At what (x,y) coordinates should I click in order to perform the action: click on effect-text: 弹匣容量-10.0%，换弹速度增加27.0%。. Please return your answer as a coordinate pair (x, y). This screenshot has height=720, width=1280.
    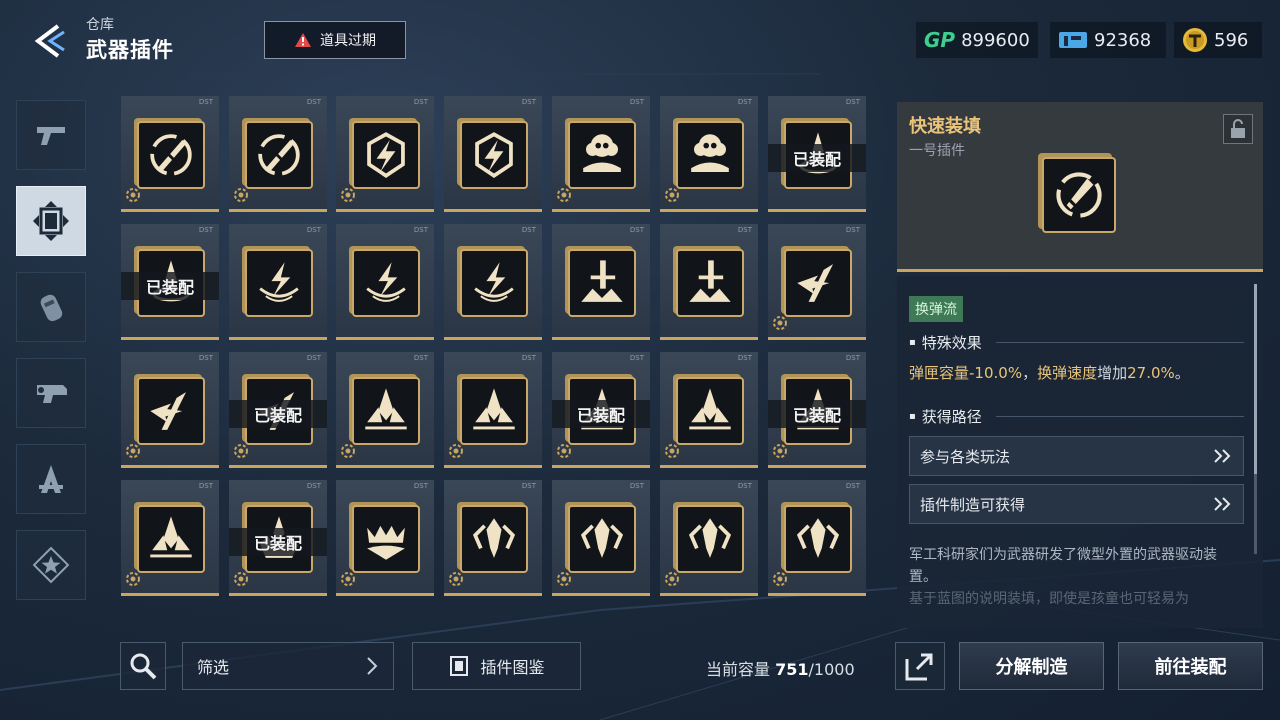
    Looking at the image, I should click on (1079, 372).